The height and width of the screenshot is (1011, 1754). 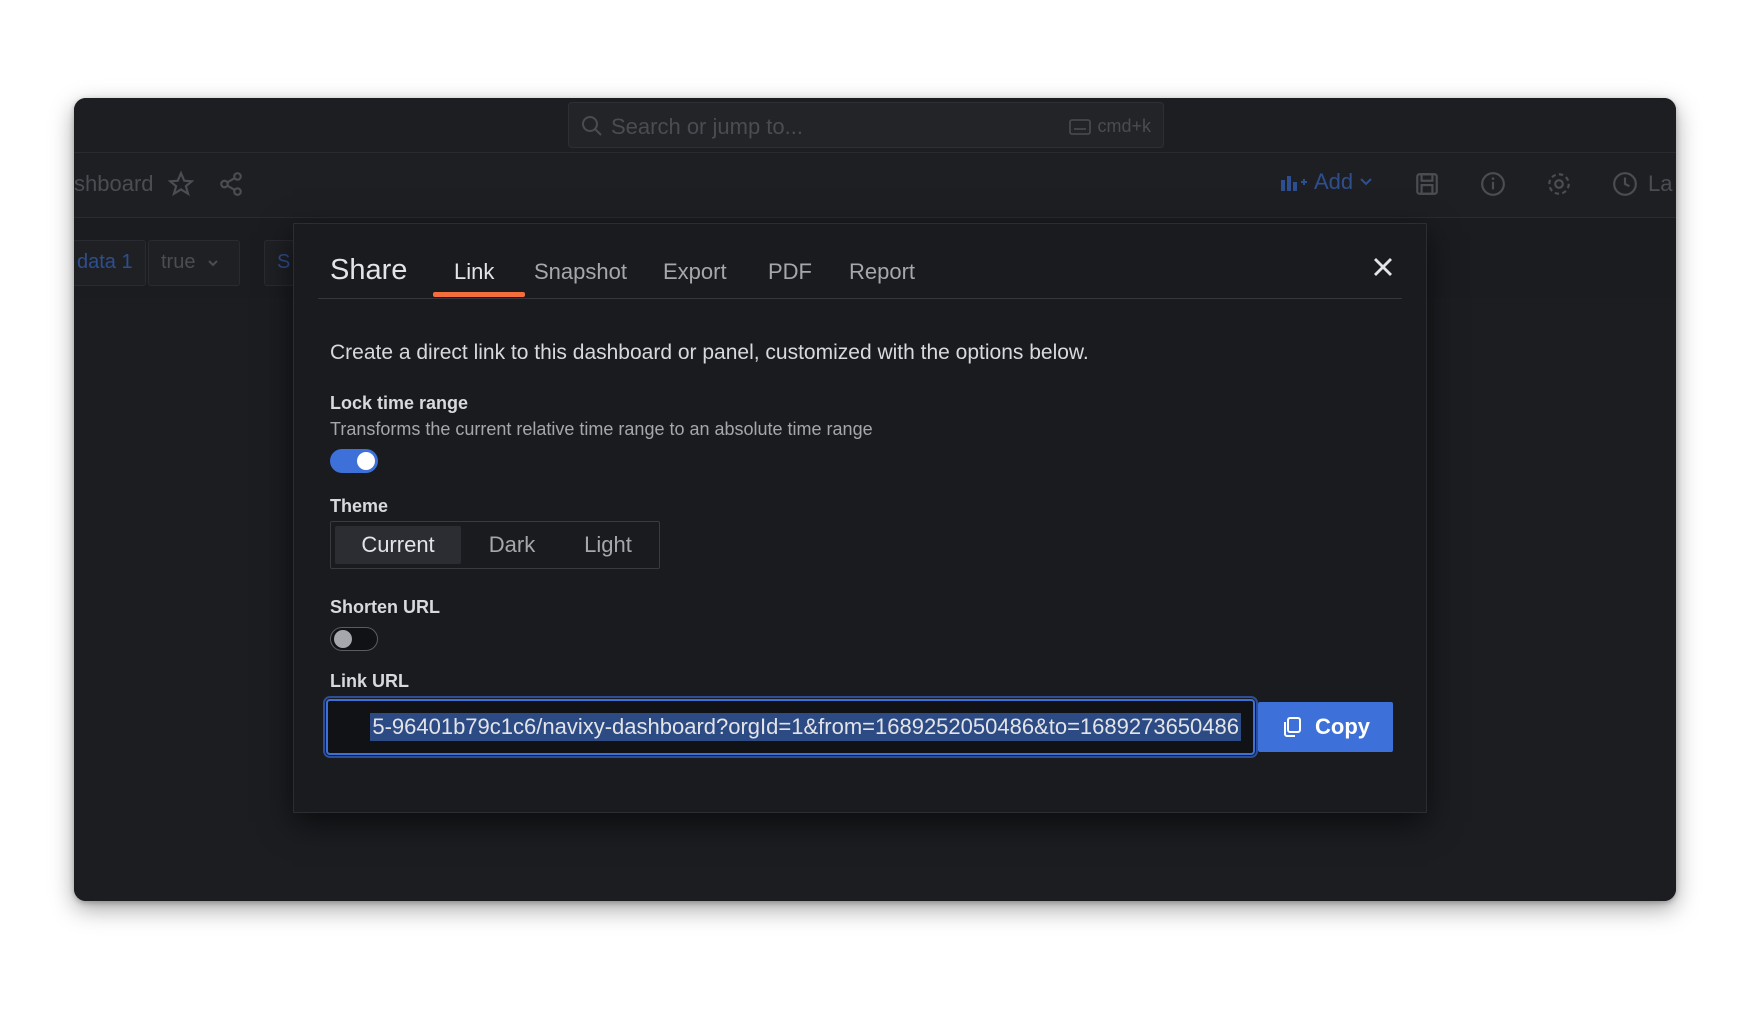 I want to click on shorten-url-label: Shorten URL, so click(x=385, y=607).